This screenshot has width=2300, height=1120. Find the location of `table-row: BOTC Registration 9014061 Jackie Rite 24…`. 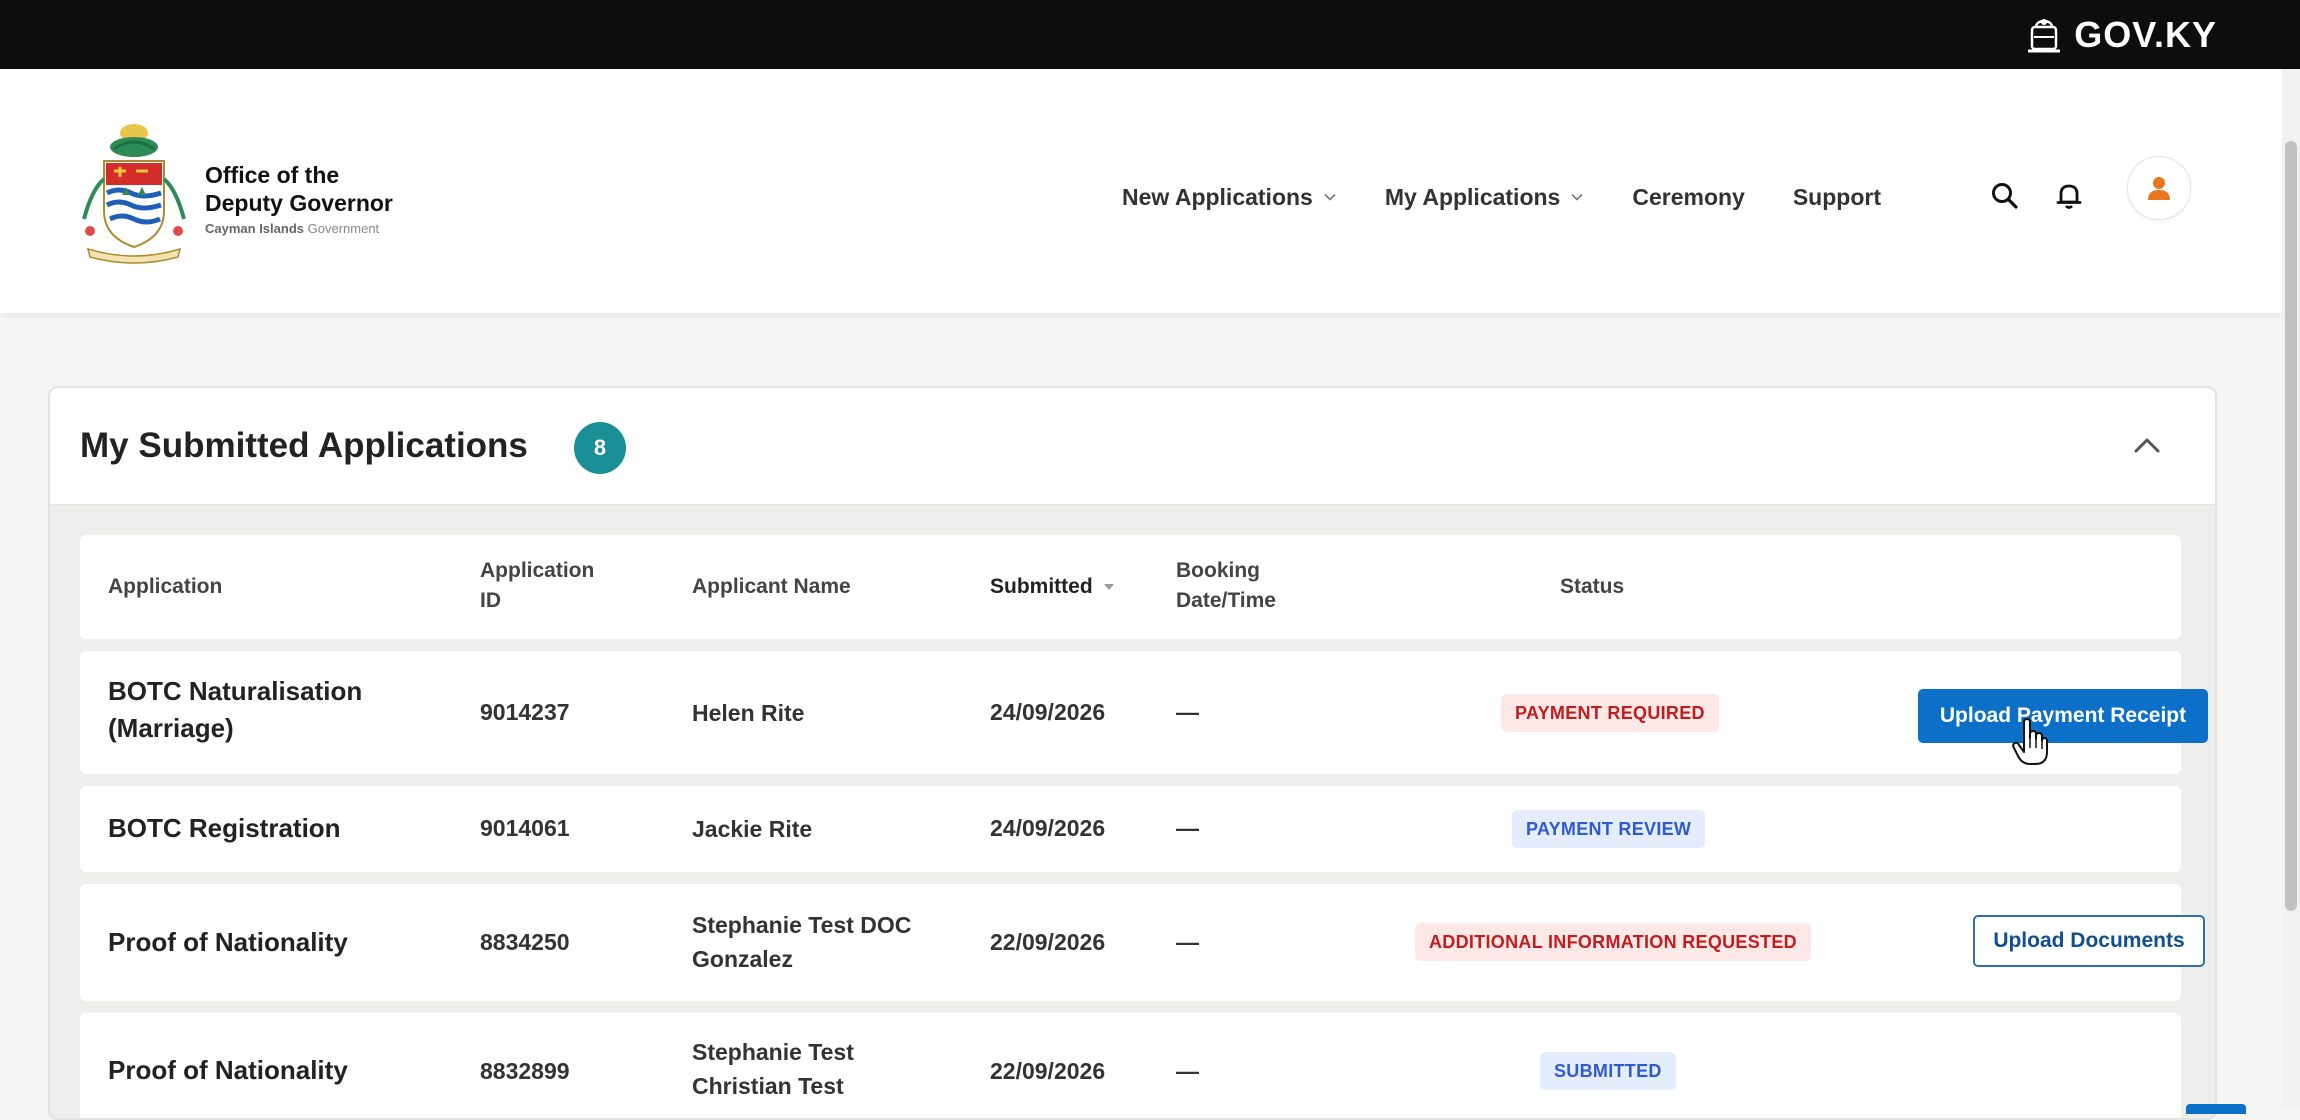

table-row: BOTC Registration 9014061 Jackie Rite 24… is located at coordinates (1130, 829).